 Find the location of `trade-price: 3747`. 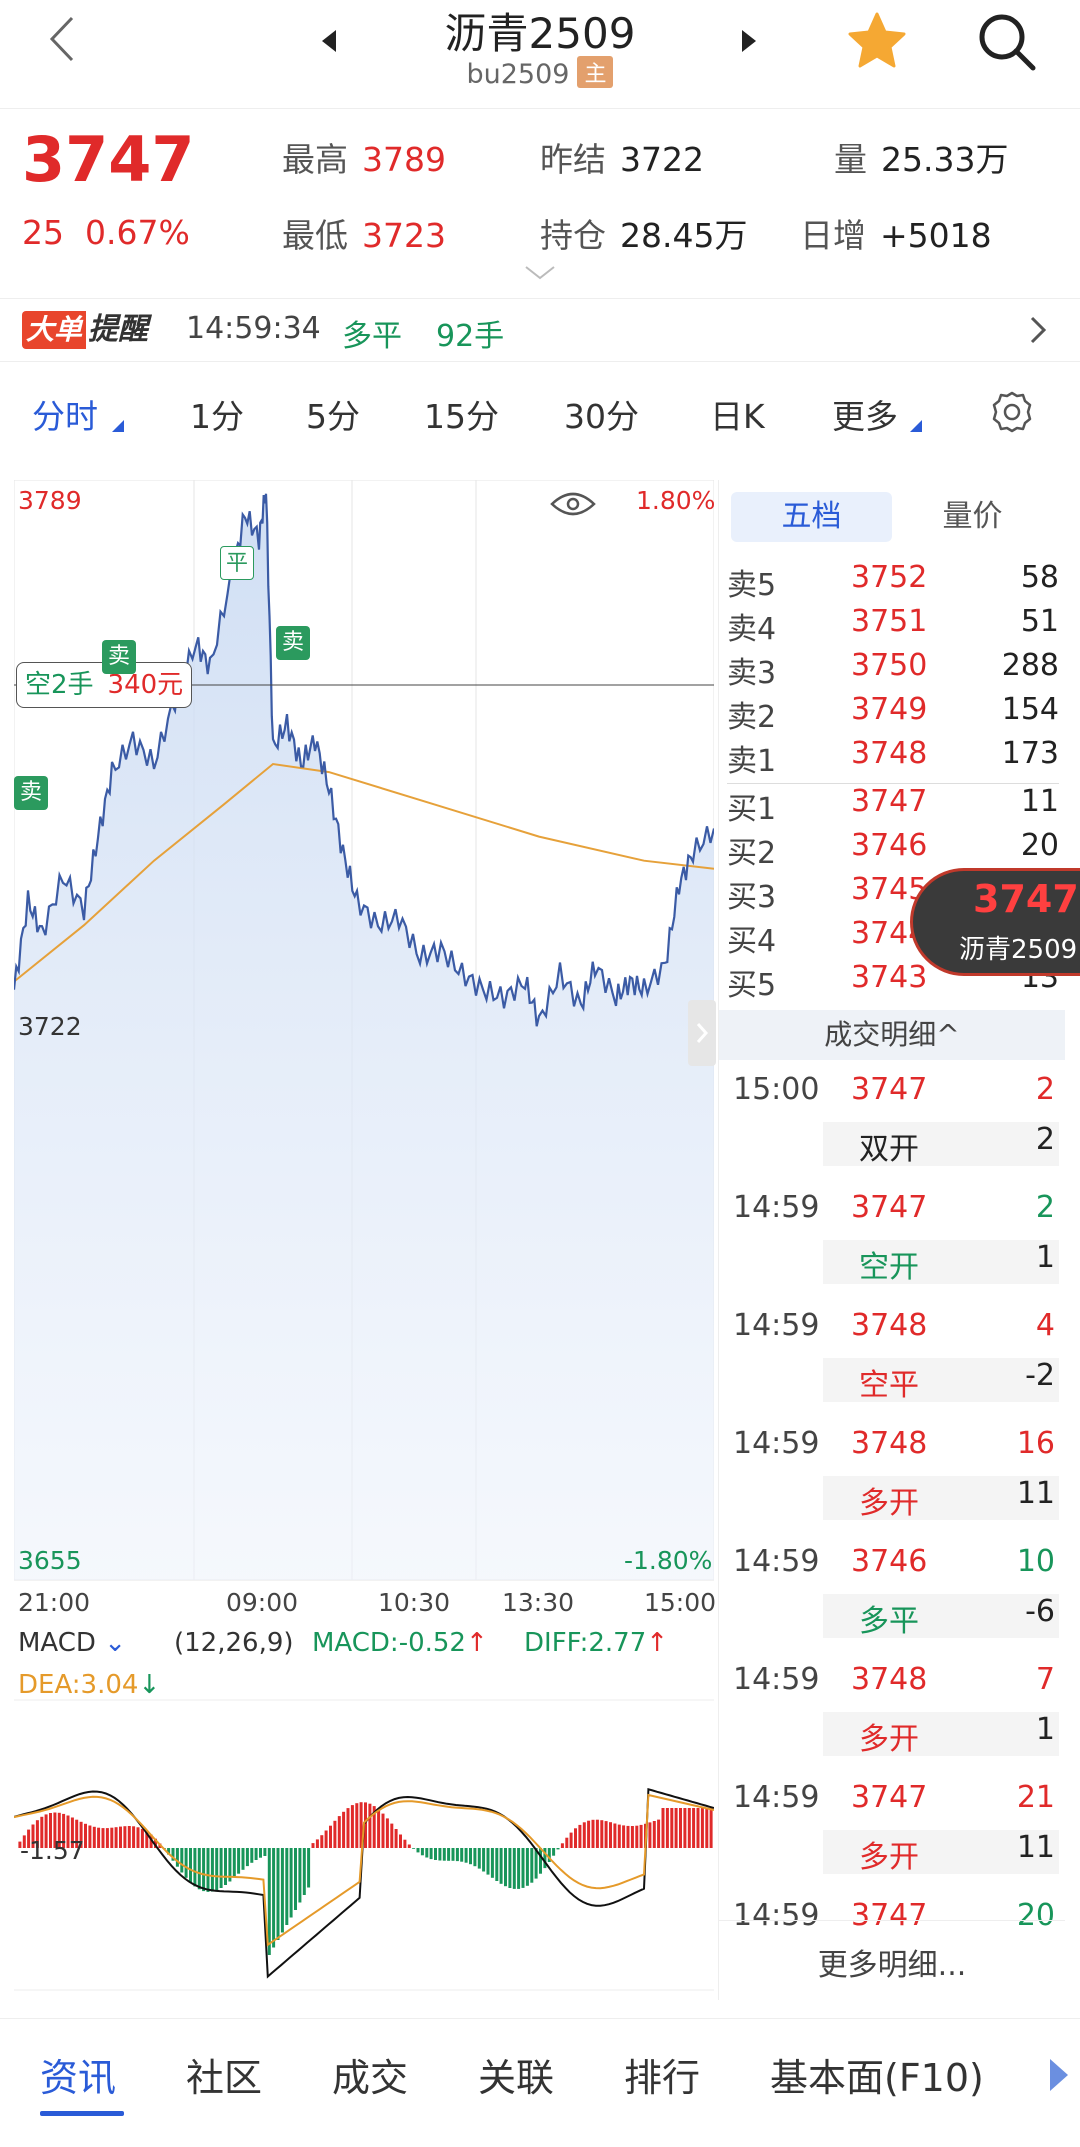

trade-price: 3747 is located at coordinates (889, 1089).